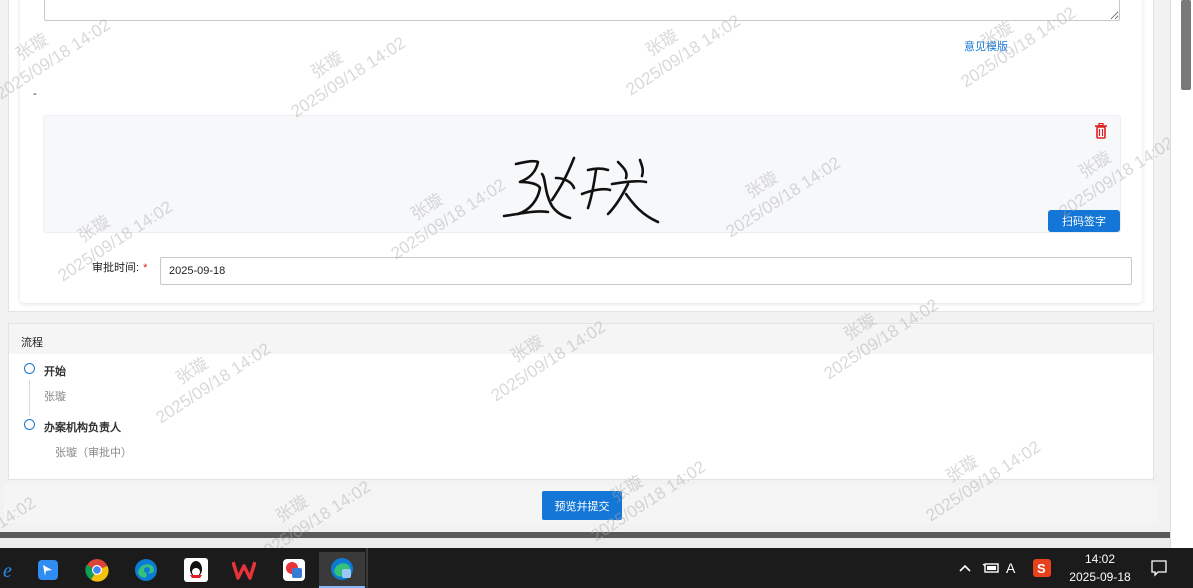  Describe the element at coordinates (294, 570) in the screenshot. I see `app-icon` at that location.